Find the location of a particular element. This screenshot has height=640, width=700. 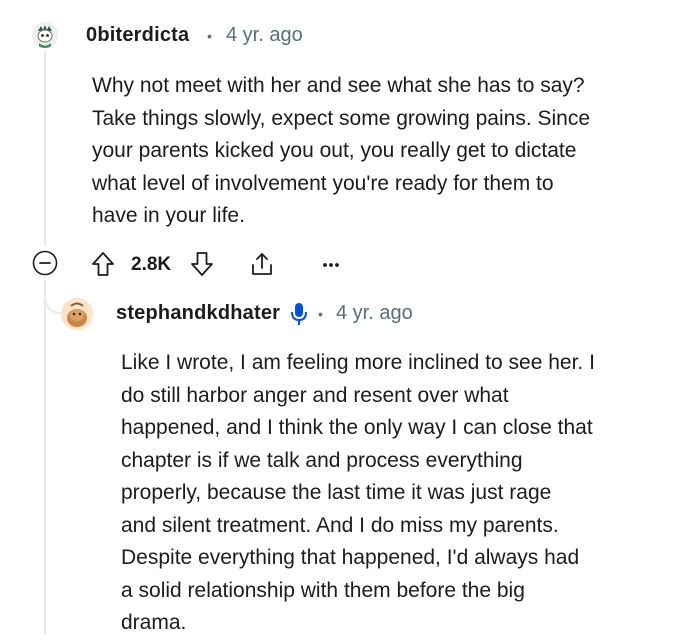

downvote-icon is located at coordinates (202, 264).